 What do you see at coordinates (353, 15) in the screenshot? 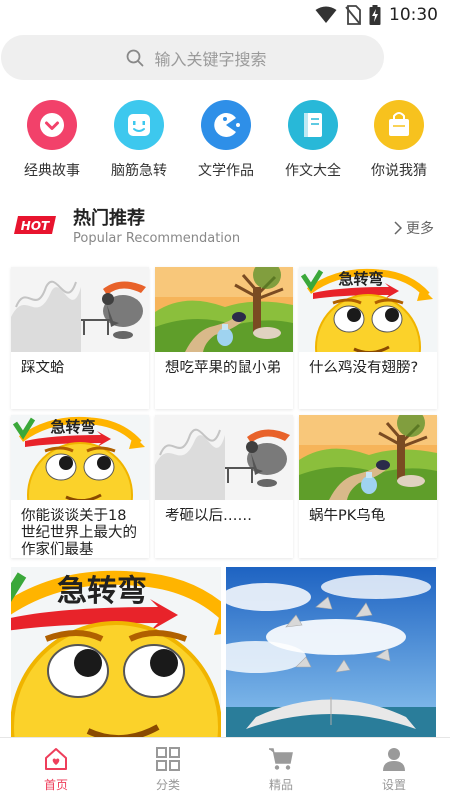
I see `no-sim-icon` at bounding box center [353, 15].